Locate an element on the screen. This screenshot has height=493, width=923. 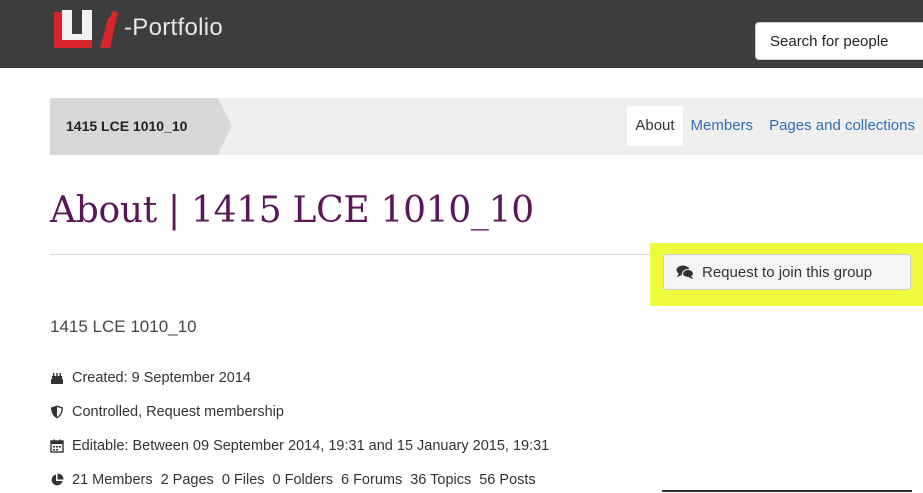
page-title: About | 1415 LCE 1010_10 is located at coordinates (292, 210).